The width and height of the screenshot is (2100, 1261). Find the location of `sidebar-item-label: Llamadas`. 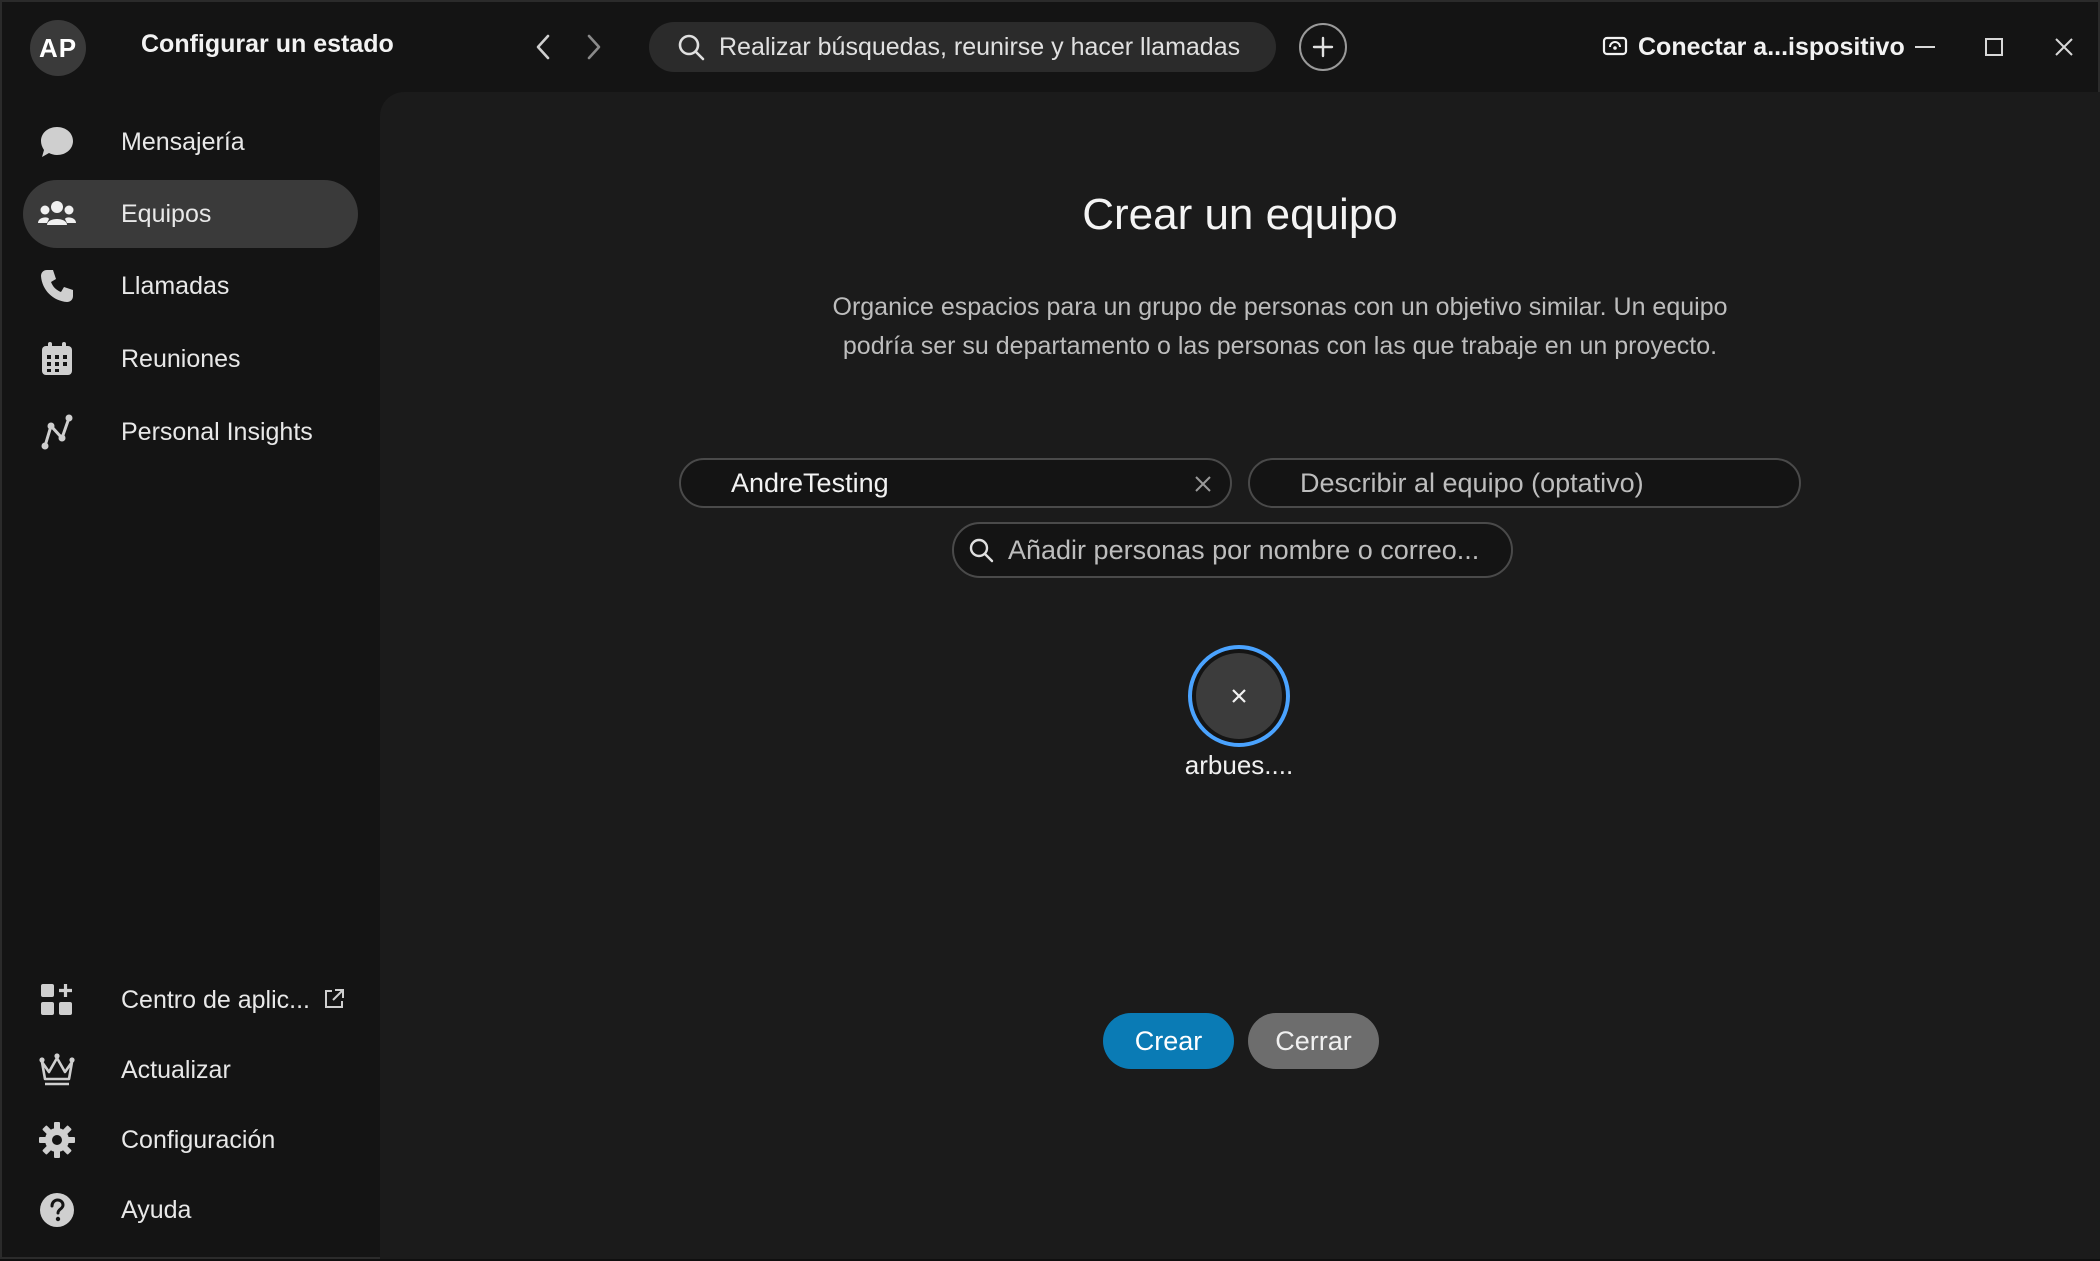

sidebar-item-label: Llamadas is located at coordinates (175, 285).